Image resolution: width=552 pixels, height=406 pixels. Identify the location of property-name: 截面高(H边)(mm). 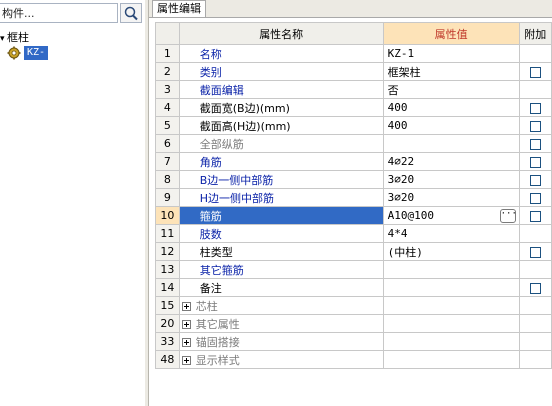
(281, 125).